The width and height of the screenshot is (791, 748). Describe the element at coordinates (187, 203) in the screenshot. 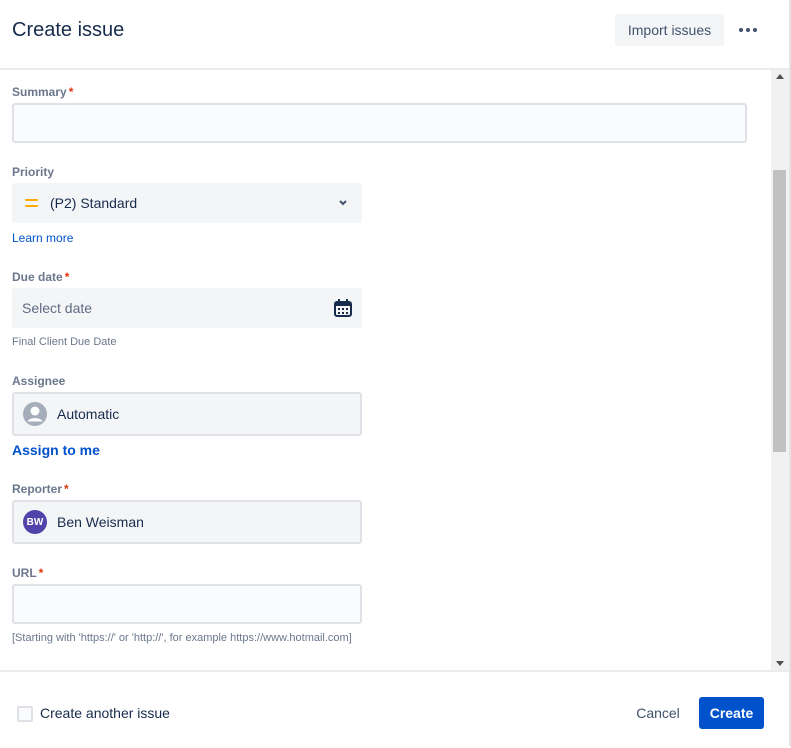

I see `priority-select: (P2) Standard` at that location.